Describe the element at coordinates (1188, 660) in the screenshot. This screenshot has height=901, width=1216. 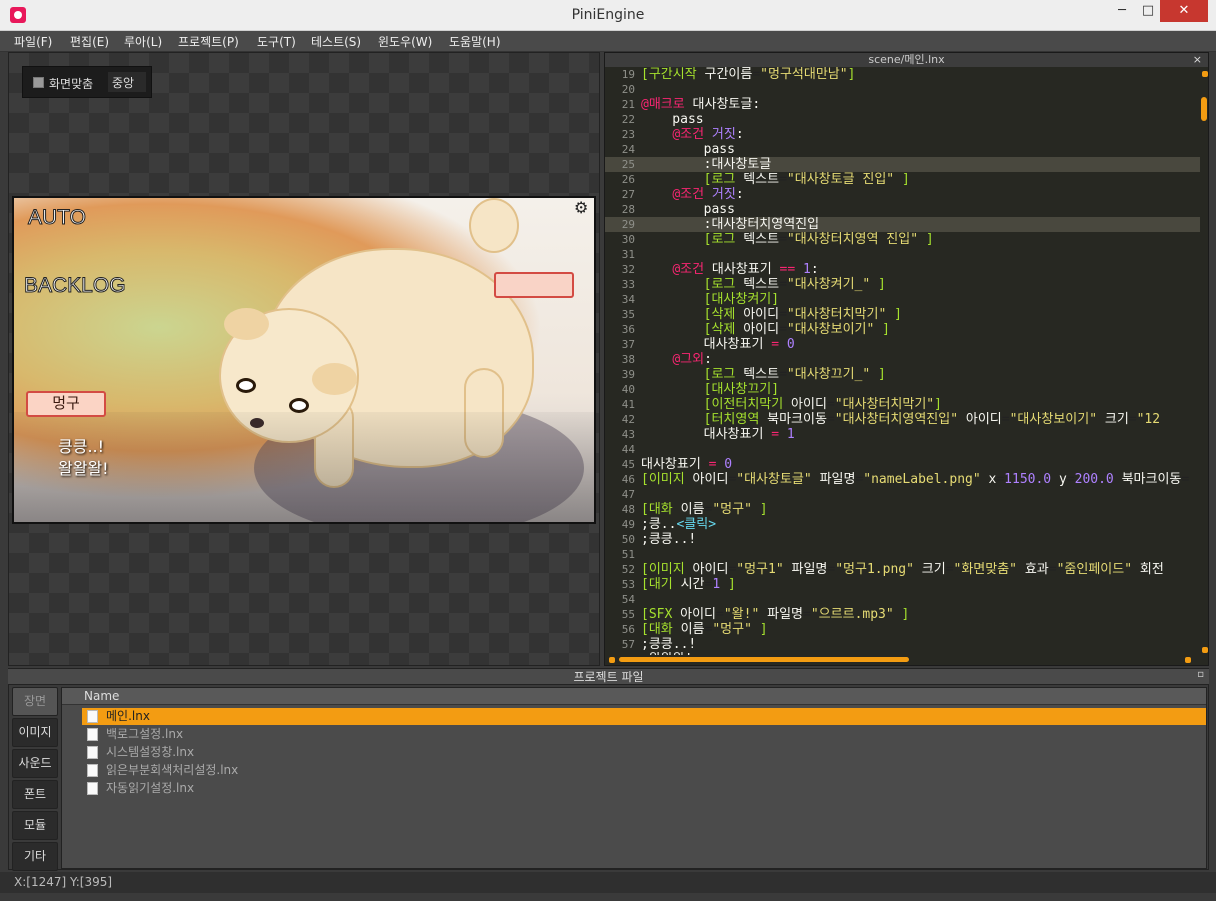
I see `scroll-right-arrow-icon` at that location.